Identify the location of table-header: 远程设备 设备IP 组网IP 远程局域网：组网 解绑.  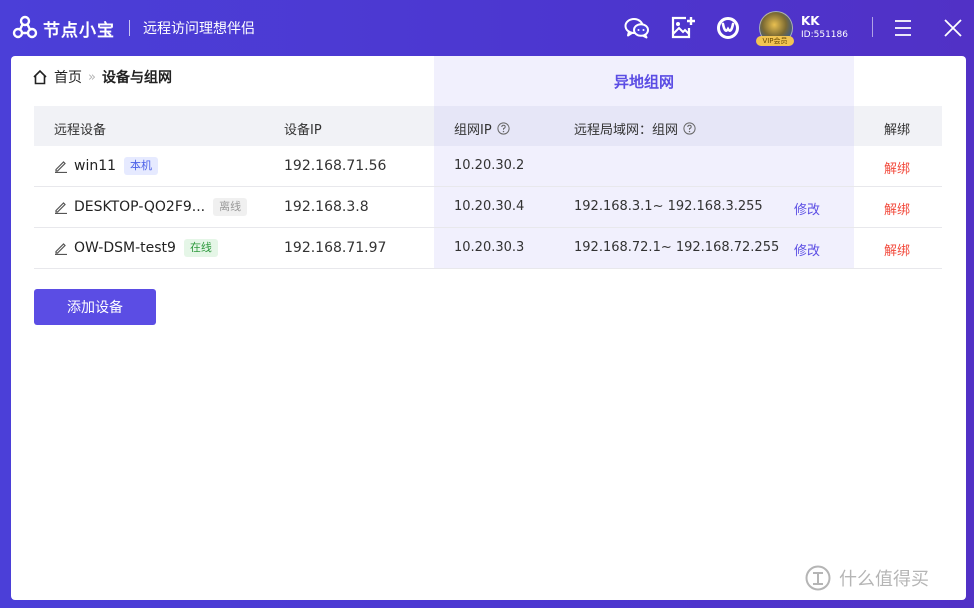
(488, 126).